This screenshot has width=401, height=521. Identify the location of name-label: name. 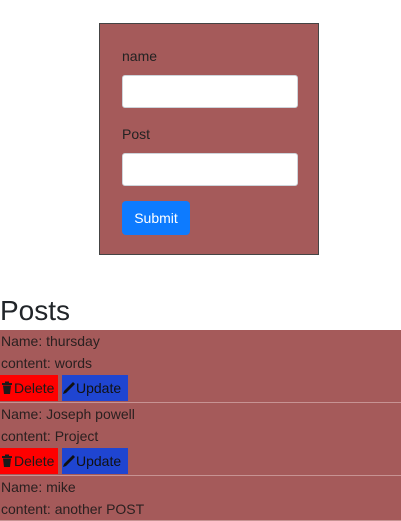
(140, 56).